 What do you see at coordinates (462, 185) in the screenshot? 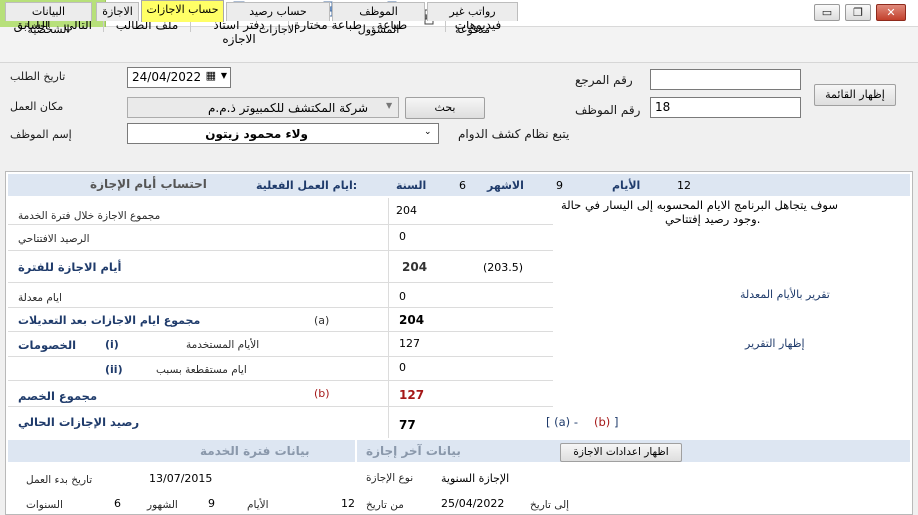
I see `year-value: 6` at bounding box center [462, 185].